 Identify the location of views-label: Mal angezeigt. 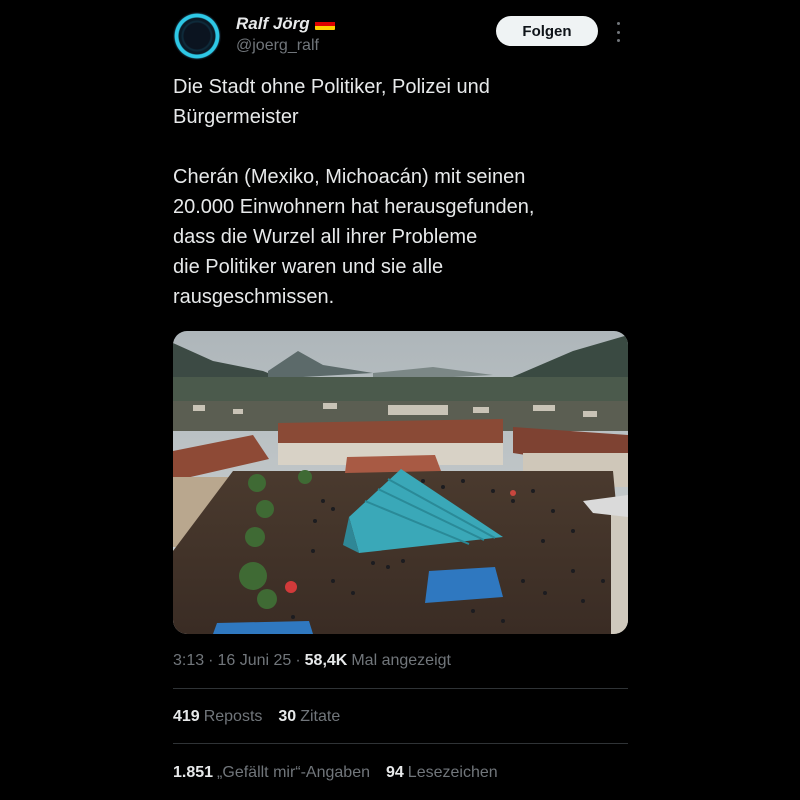
(401, 660).